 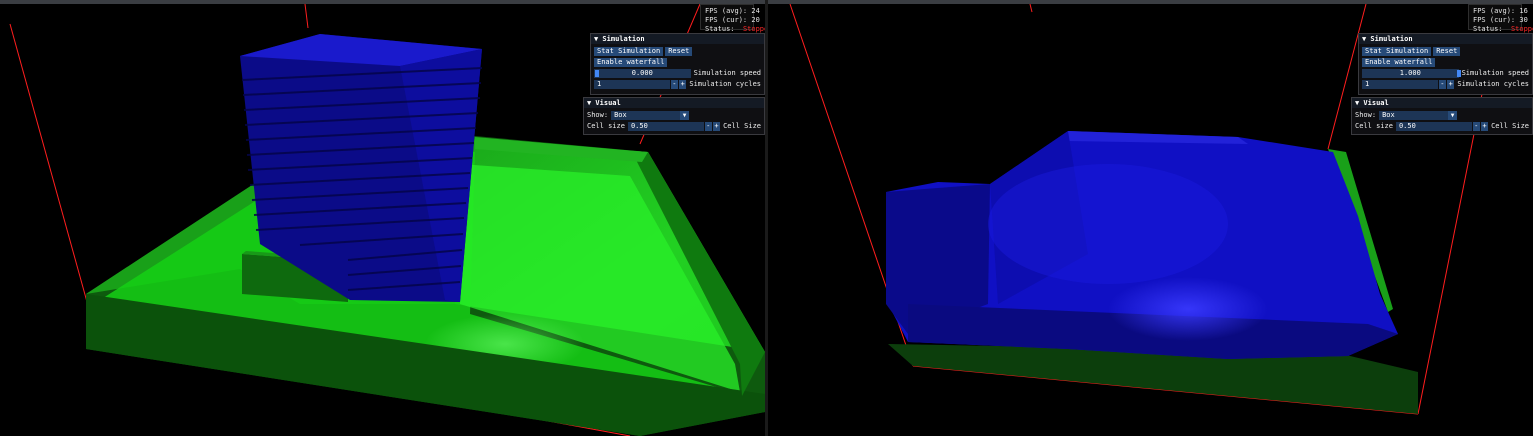 I want to click on simulation-speed-value: 1.000, so click(x=1410, y=73).